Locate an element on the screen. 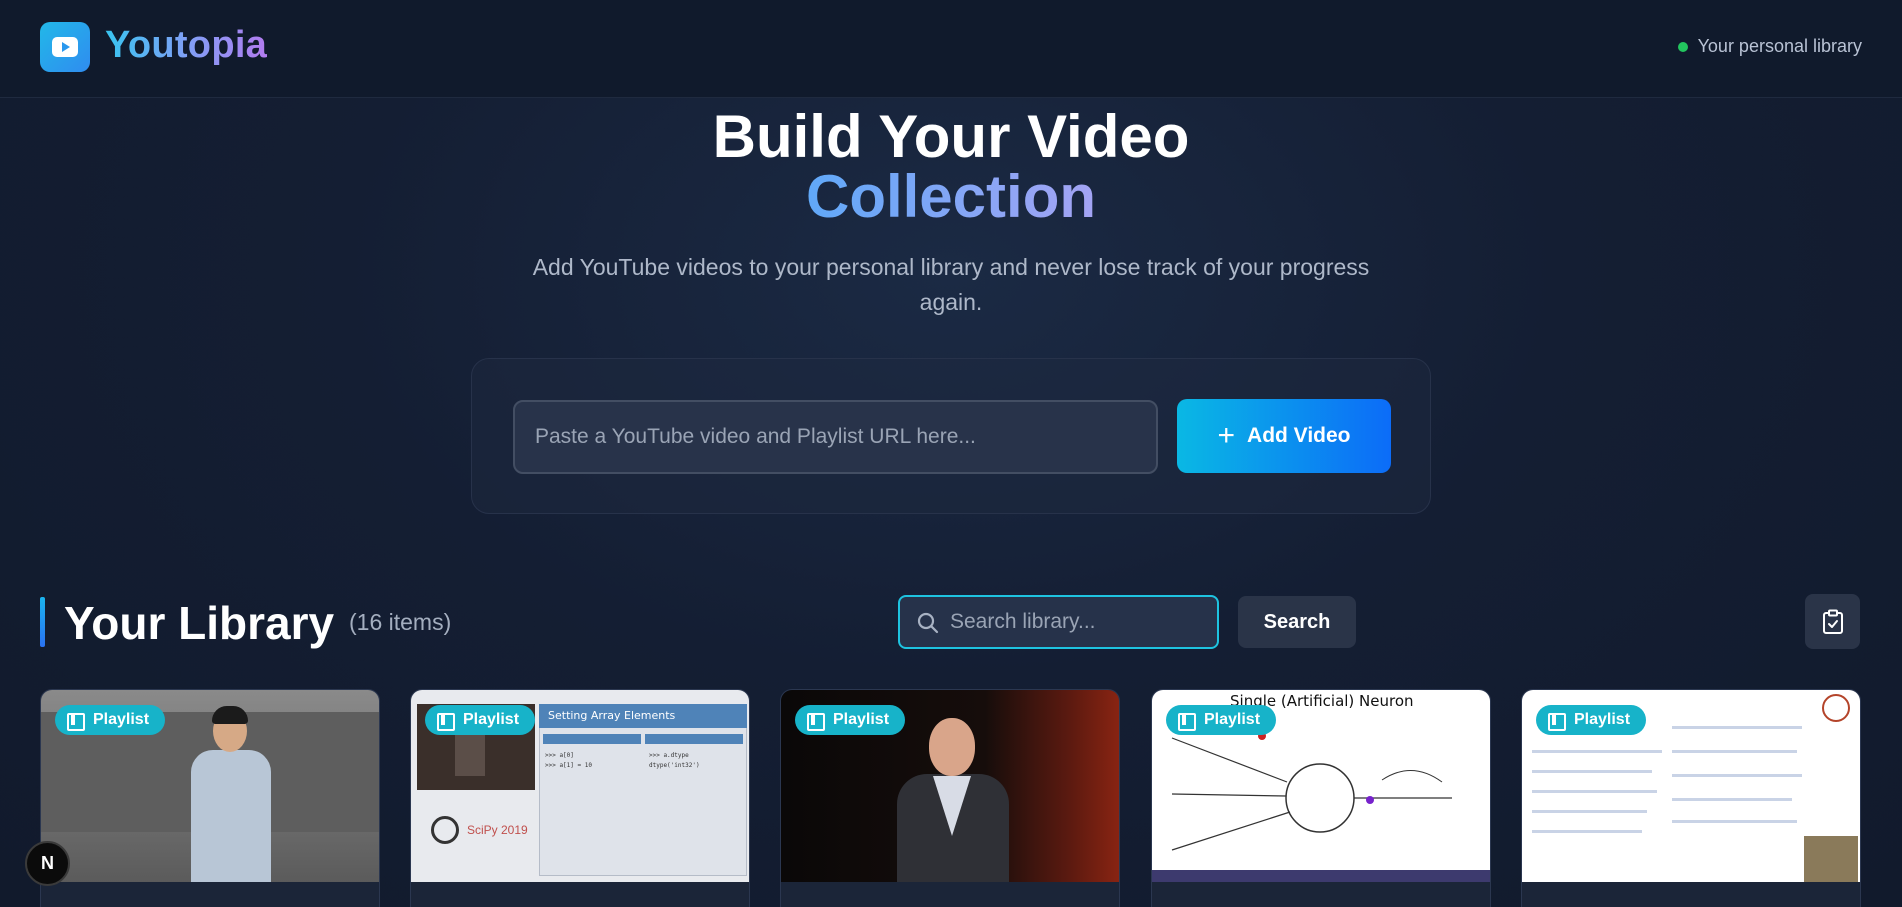 Image resolution: width=1902 pixels, height=907 pixels. hero-title-line1: Build Your Video is located at coordinates (951, 136).